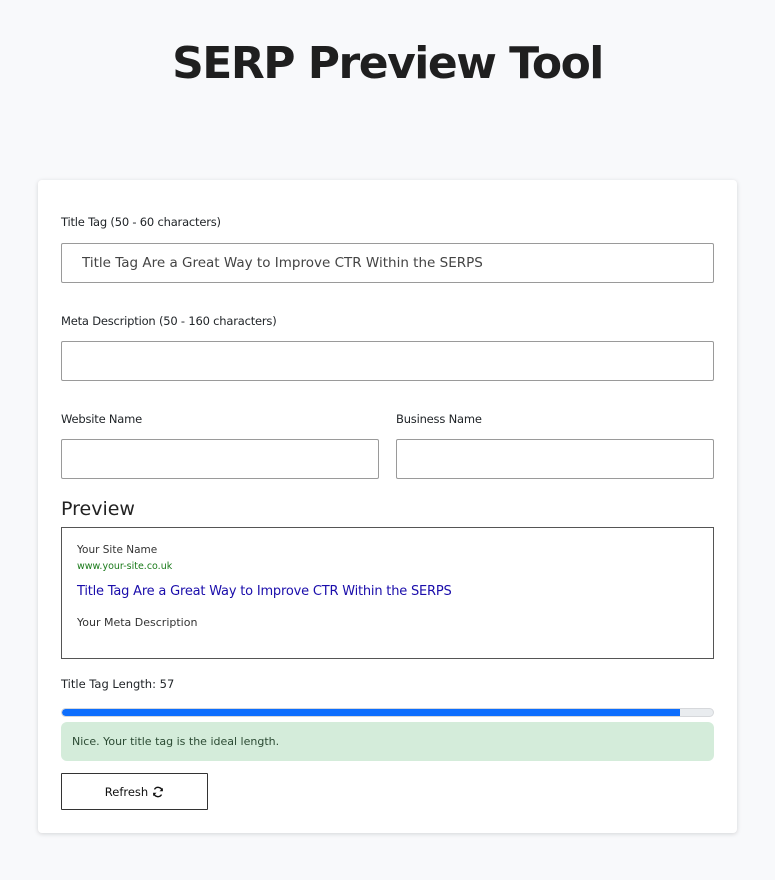  I want to click on business-name-label: Business Name, so click(439, 419).